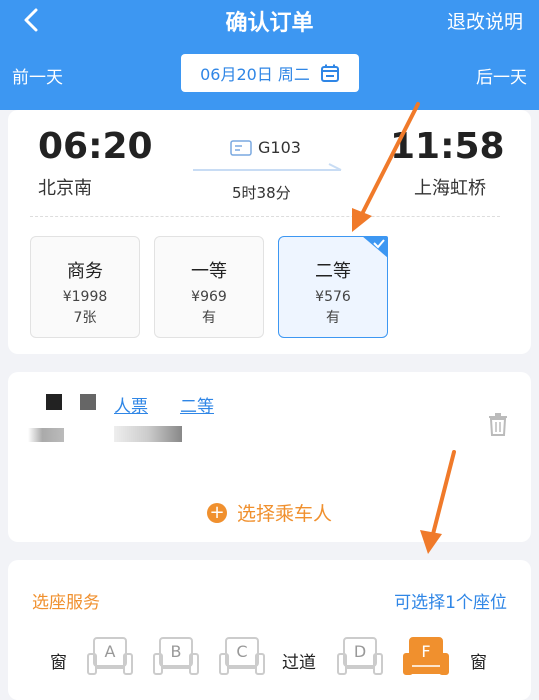 The height and width of the screenshot is (700, 539). I want to click on checkmark-icon, so click(375, 247).